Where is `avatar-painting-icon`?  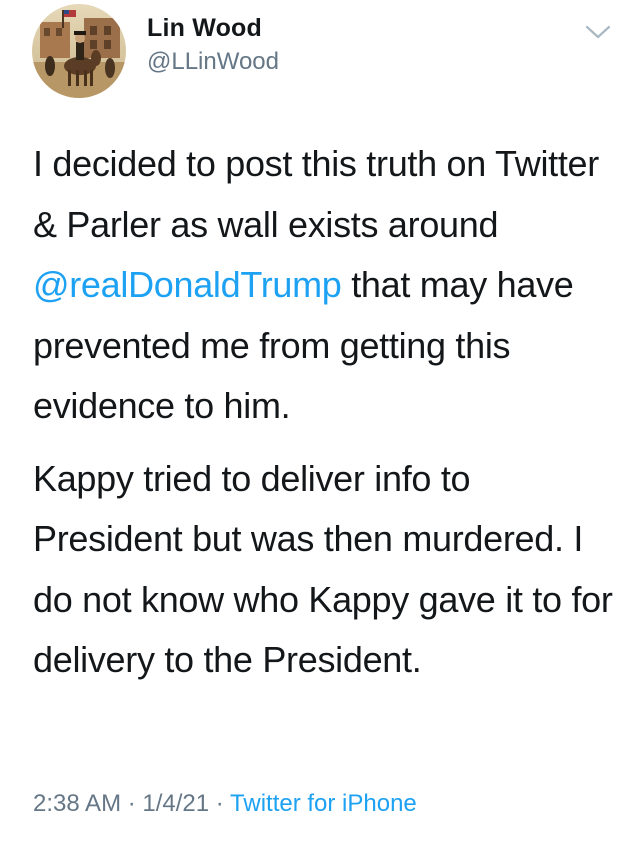
avatar-painting-icon is located at coordinates (79, 51).